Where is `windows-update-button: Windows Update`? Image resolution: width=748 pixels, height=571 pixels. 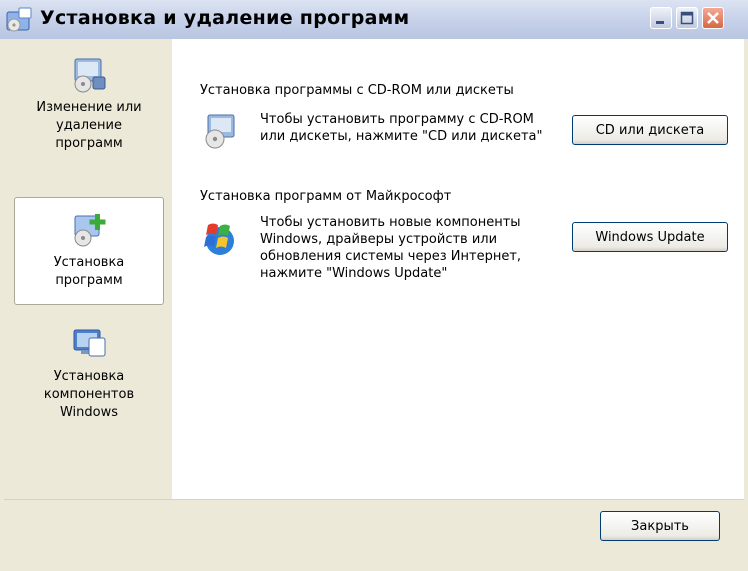
windows-update-button: Windows Update is located at coordinates (650, 237).